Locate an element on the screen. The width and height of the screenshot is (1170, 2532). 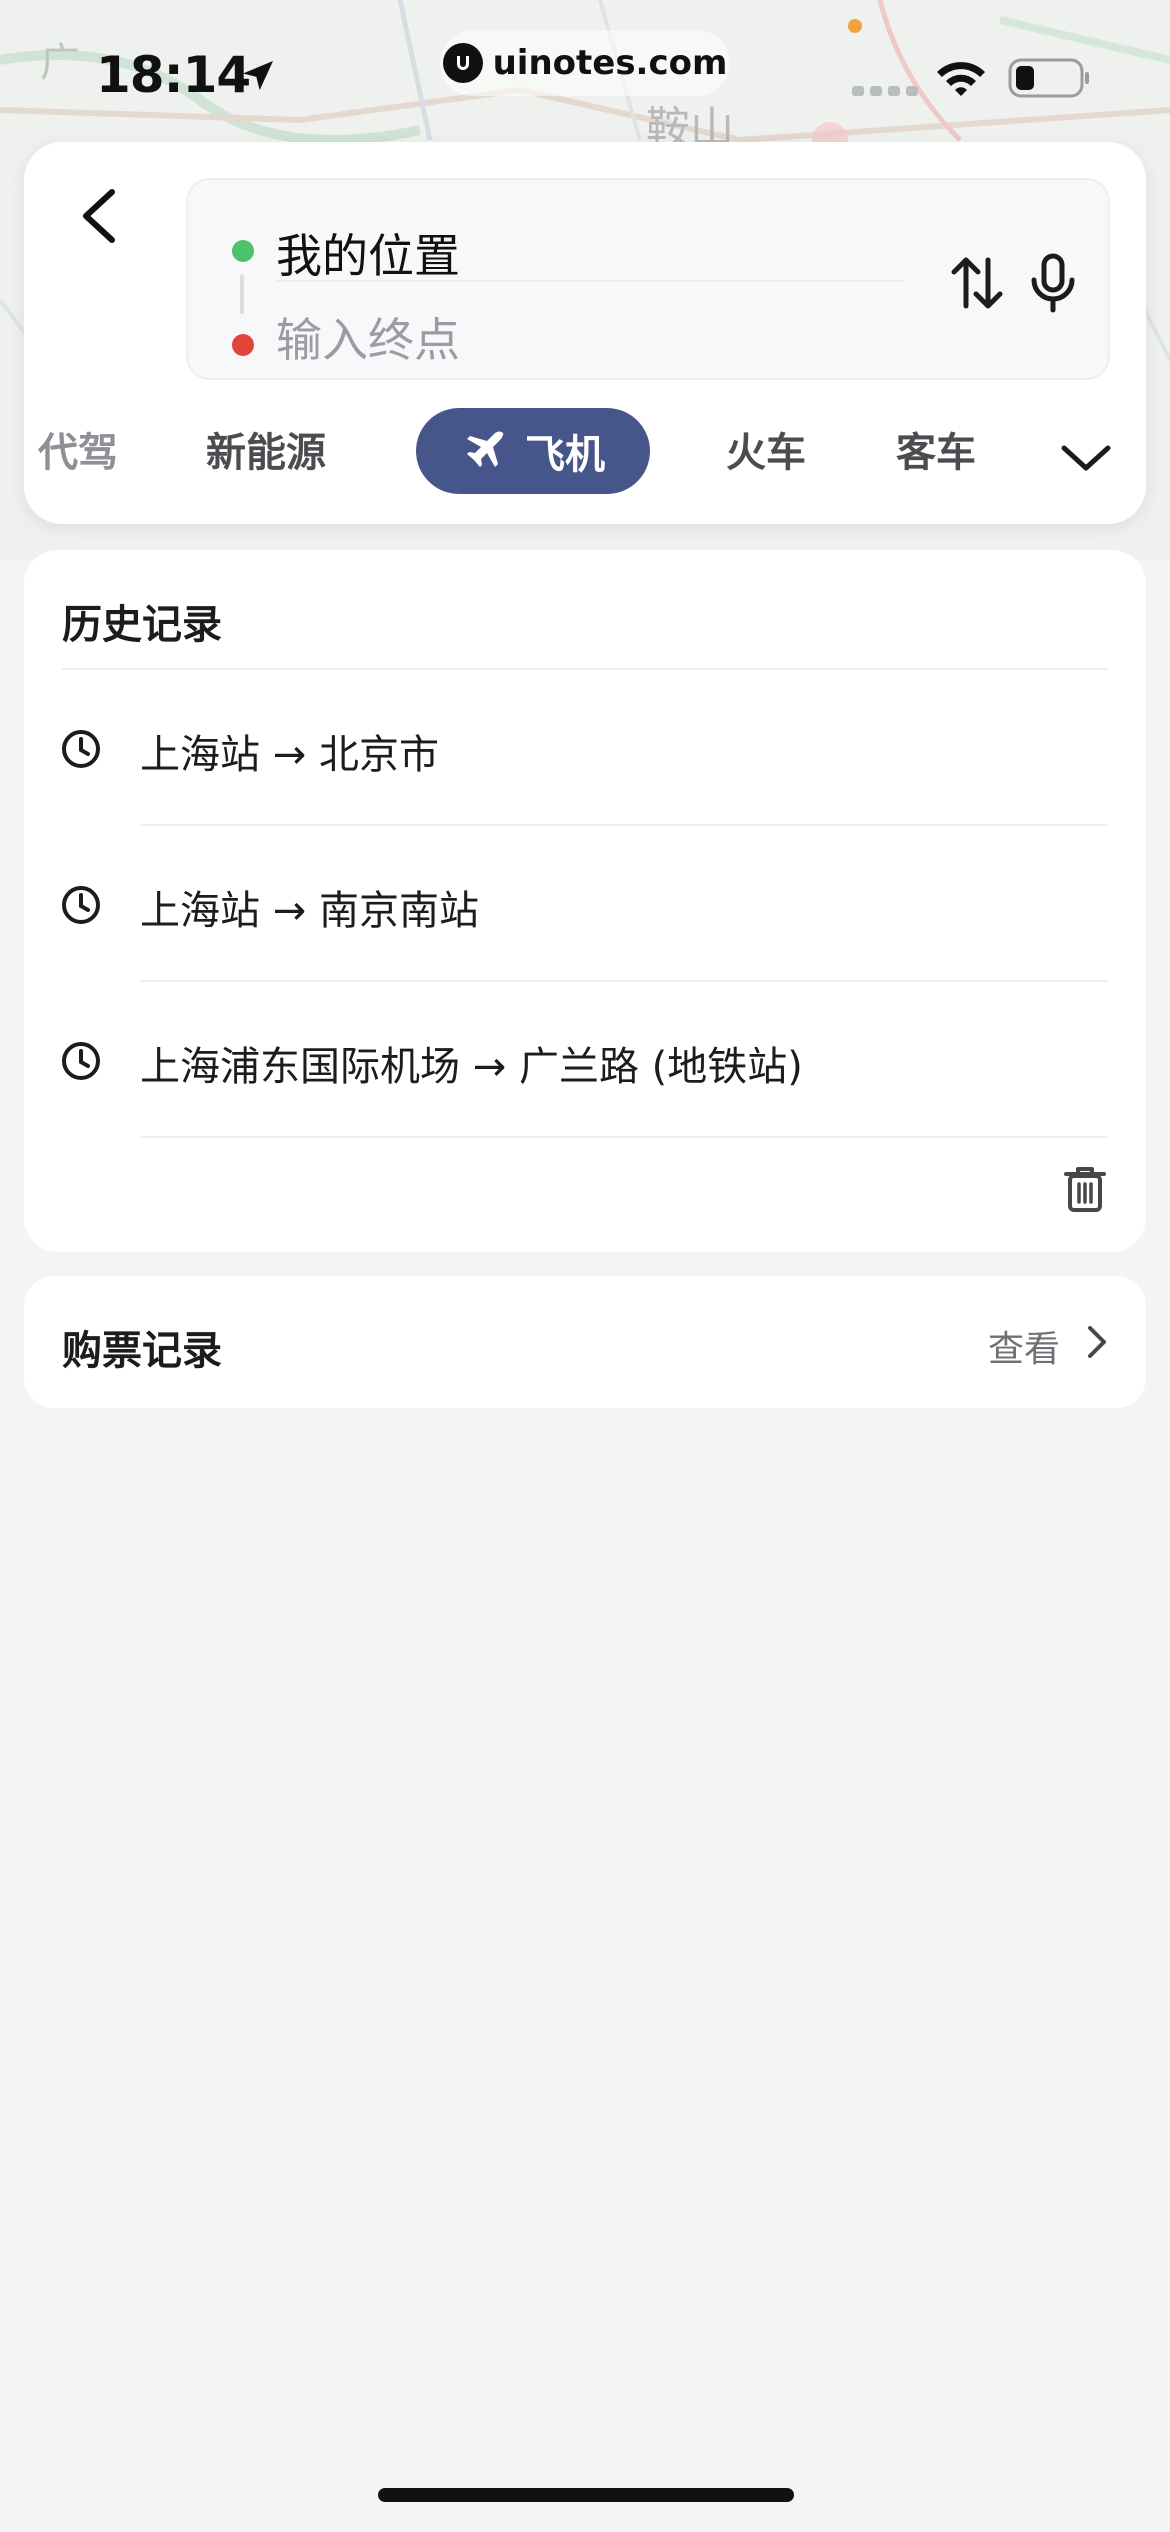
history-item-text: 上海浦东国际机场 → 广兰路 (地铁站) is located at coordinates (471, 1067).